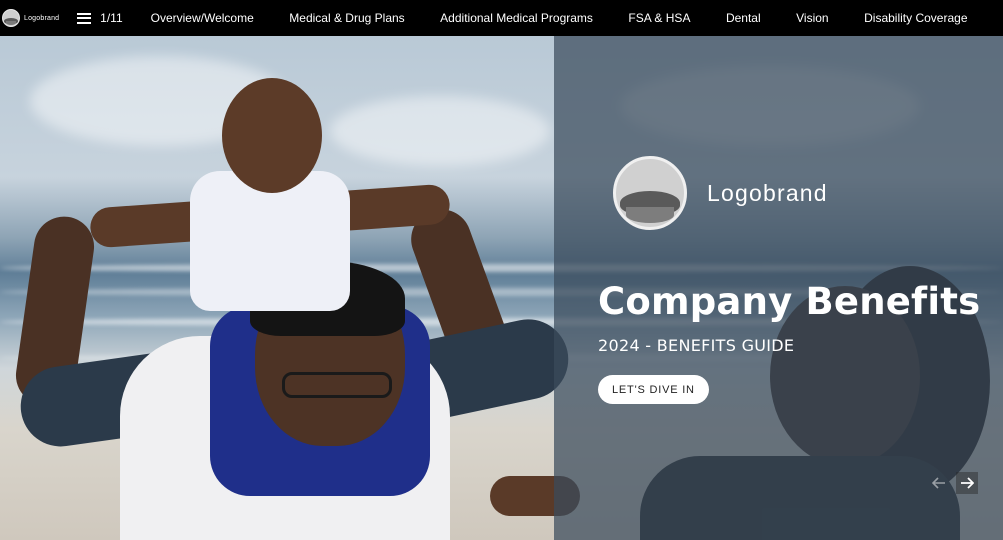  Describe the element at coordinates (743, 18) in the screenshot. I see `nav-item-dental: Dental` at that location.